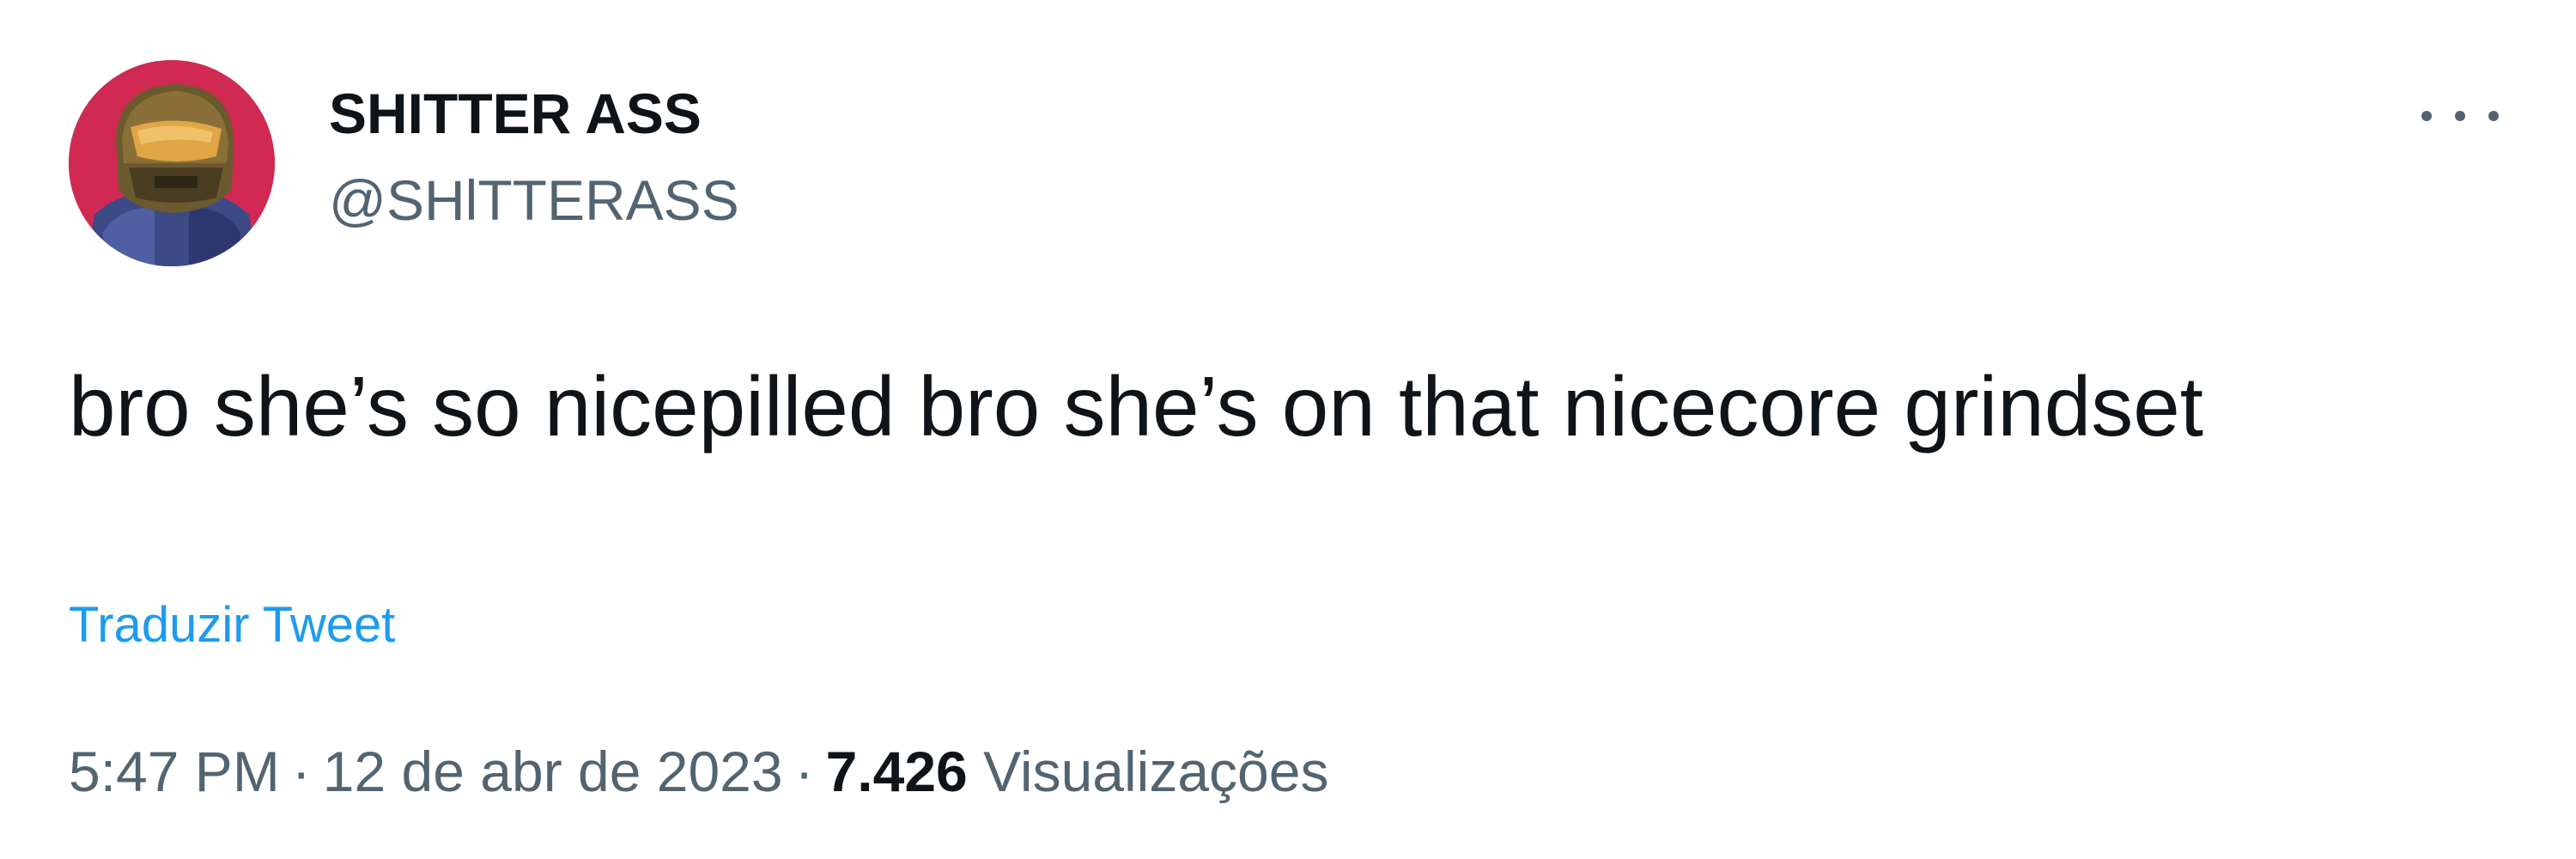  I want to click on author-display-name: SHITTER ASS, so click(515, 114).